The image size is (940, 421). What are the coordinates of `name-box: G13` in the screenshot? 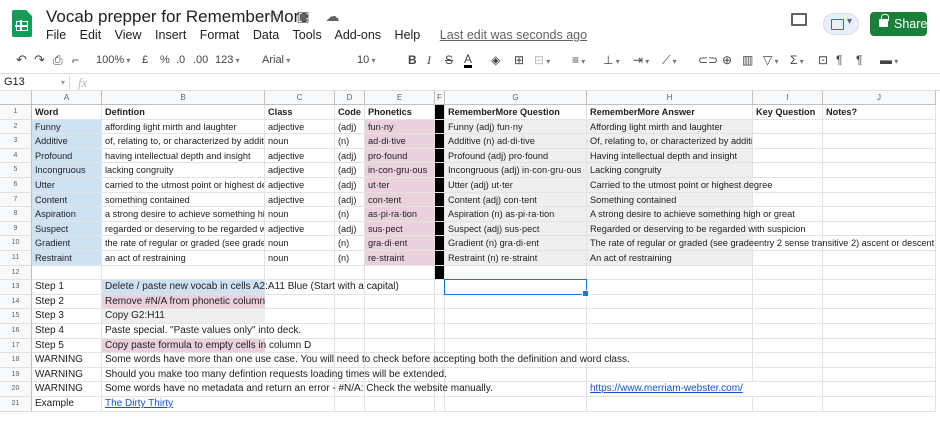 It's located at (35, 83).